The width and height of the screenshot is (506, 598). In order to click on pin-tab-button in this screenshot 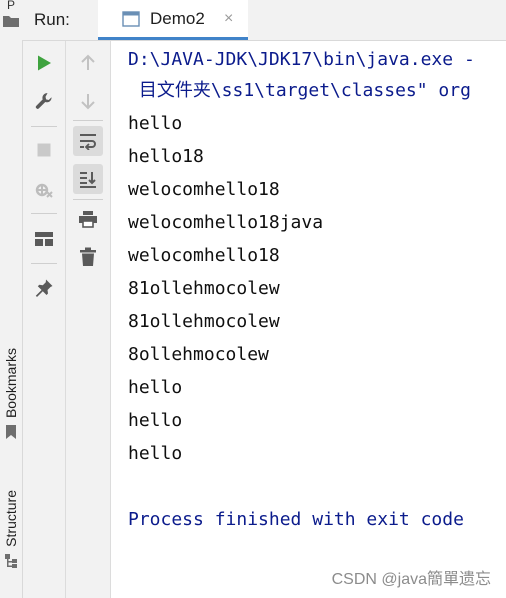, I will do `click(44, 288)`.